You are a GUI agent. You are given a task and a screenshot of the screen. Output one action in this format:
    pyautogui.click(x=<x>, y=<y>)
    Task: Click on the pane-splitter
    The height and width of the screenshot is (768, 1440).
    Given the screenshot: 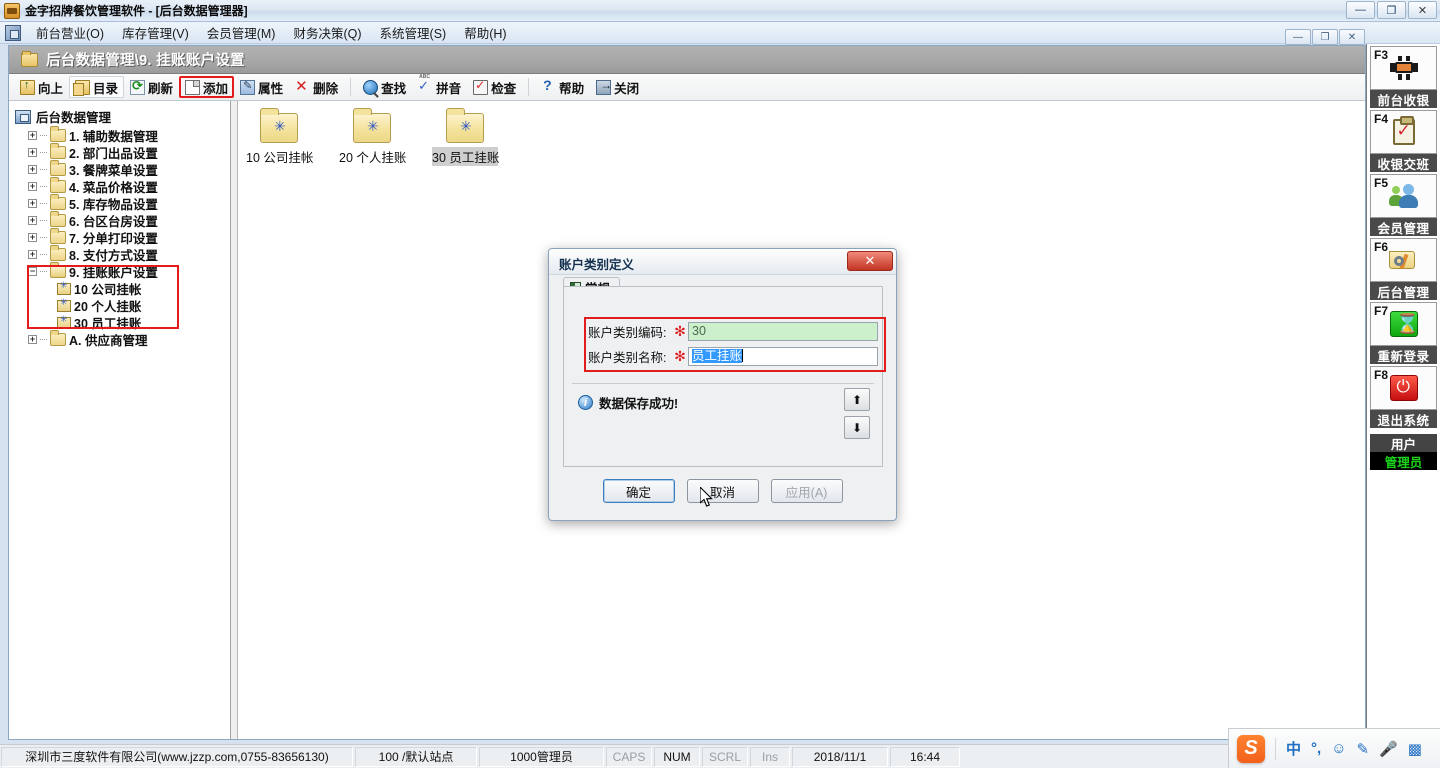 What is the action you would take?
    pyautogui.click(x=234, y=420)
    